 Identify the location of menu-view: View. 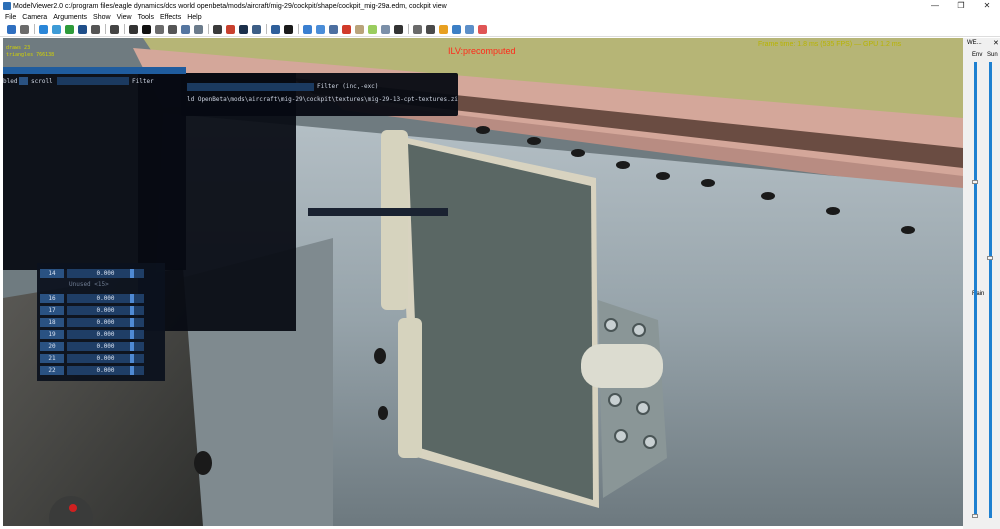
(124, 17).